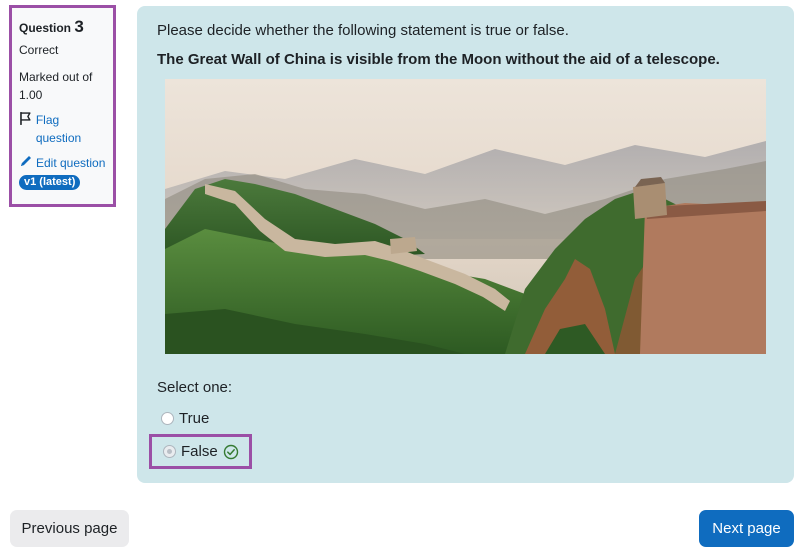 This screenshot has width=802, height=558. I want to click on answer-option-false: False, so click(200, 451).